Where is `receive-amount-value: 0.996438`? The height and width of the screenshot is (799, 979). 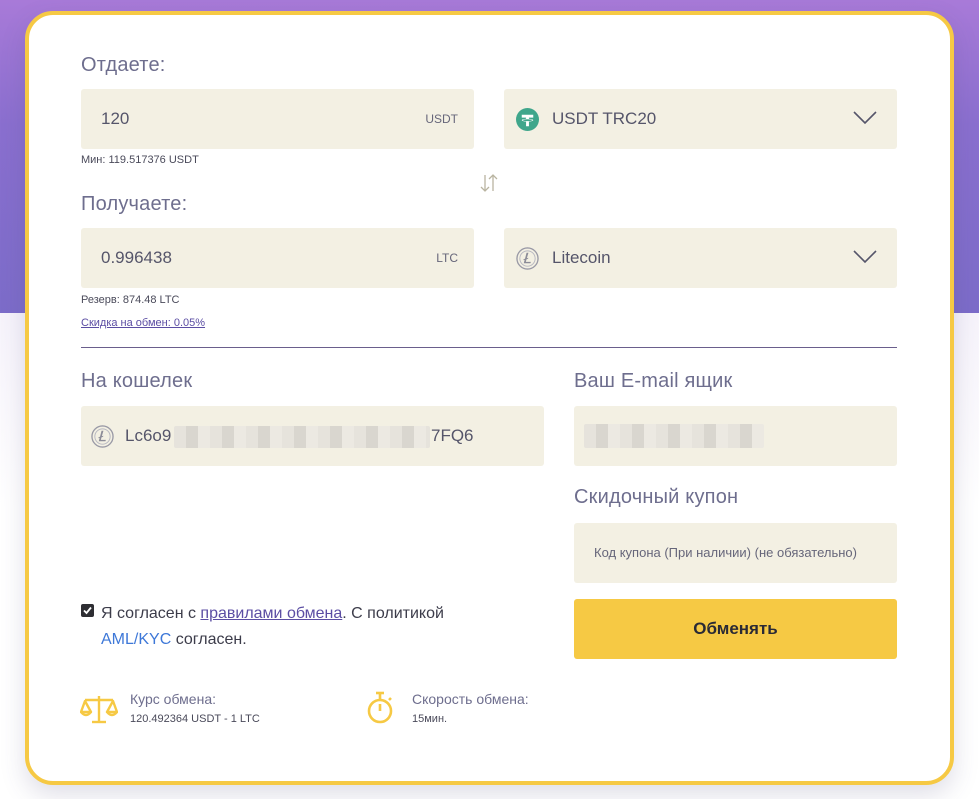 receive-amount-value: 0.996438 is located at coordinates (136, 257).